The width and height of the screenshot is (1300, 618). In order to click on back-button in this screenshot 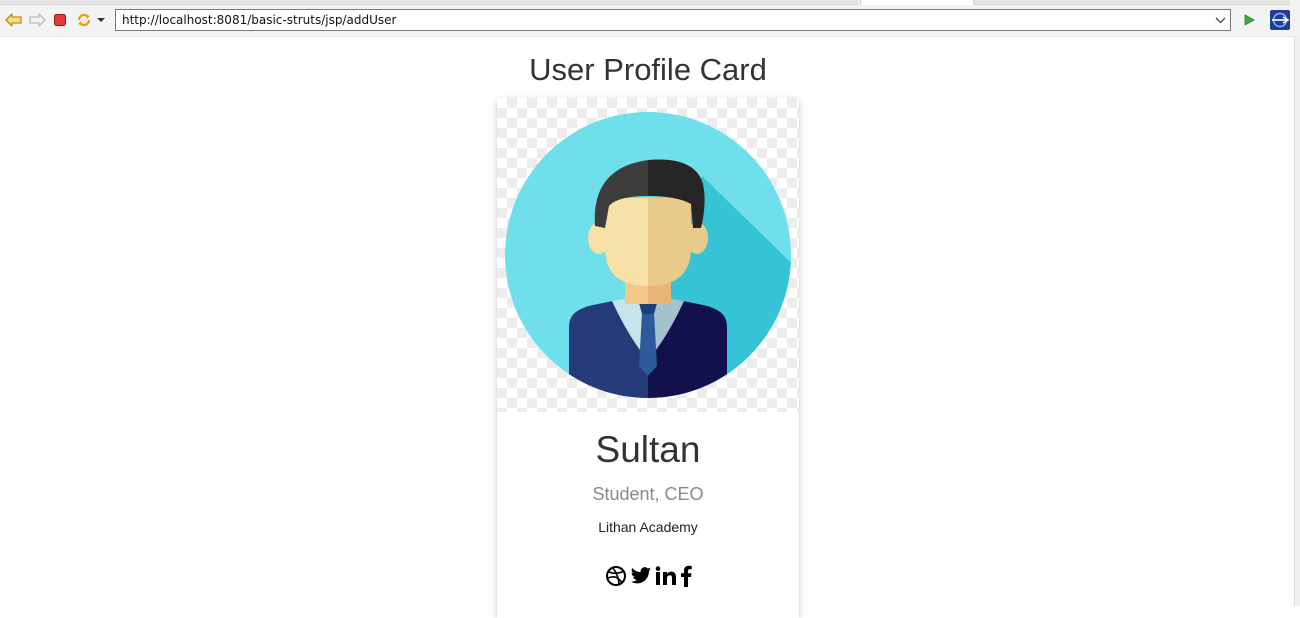, I will do `click(14, 20)`.